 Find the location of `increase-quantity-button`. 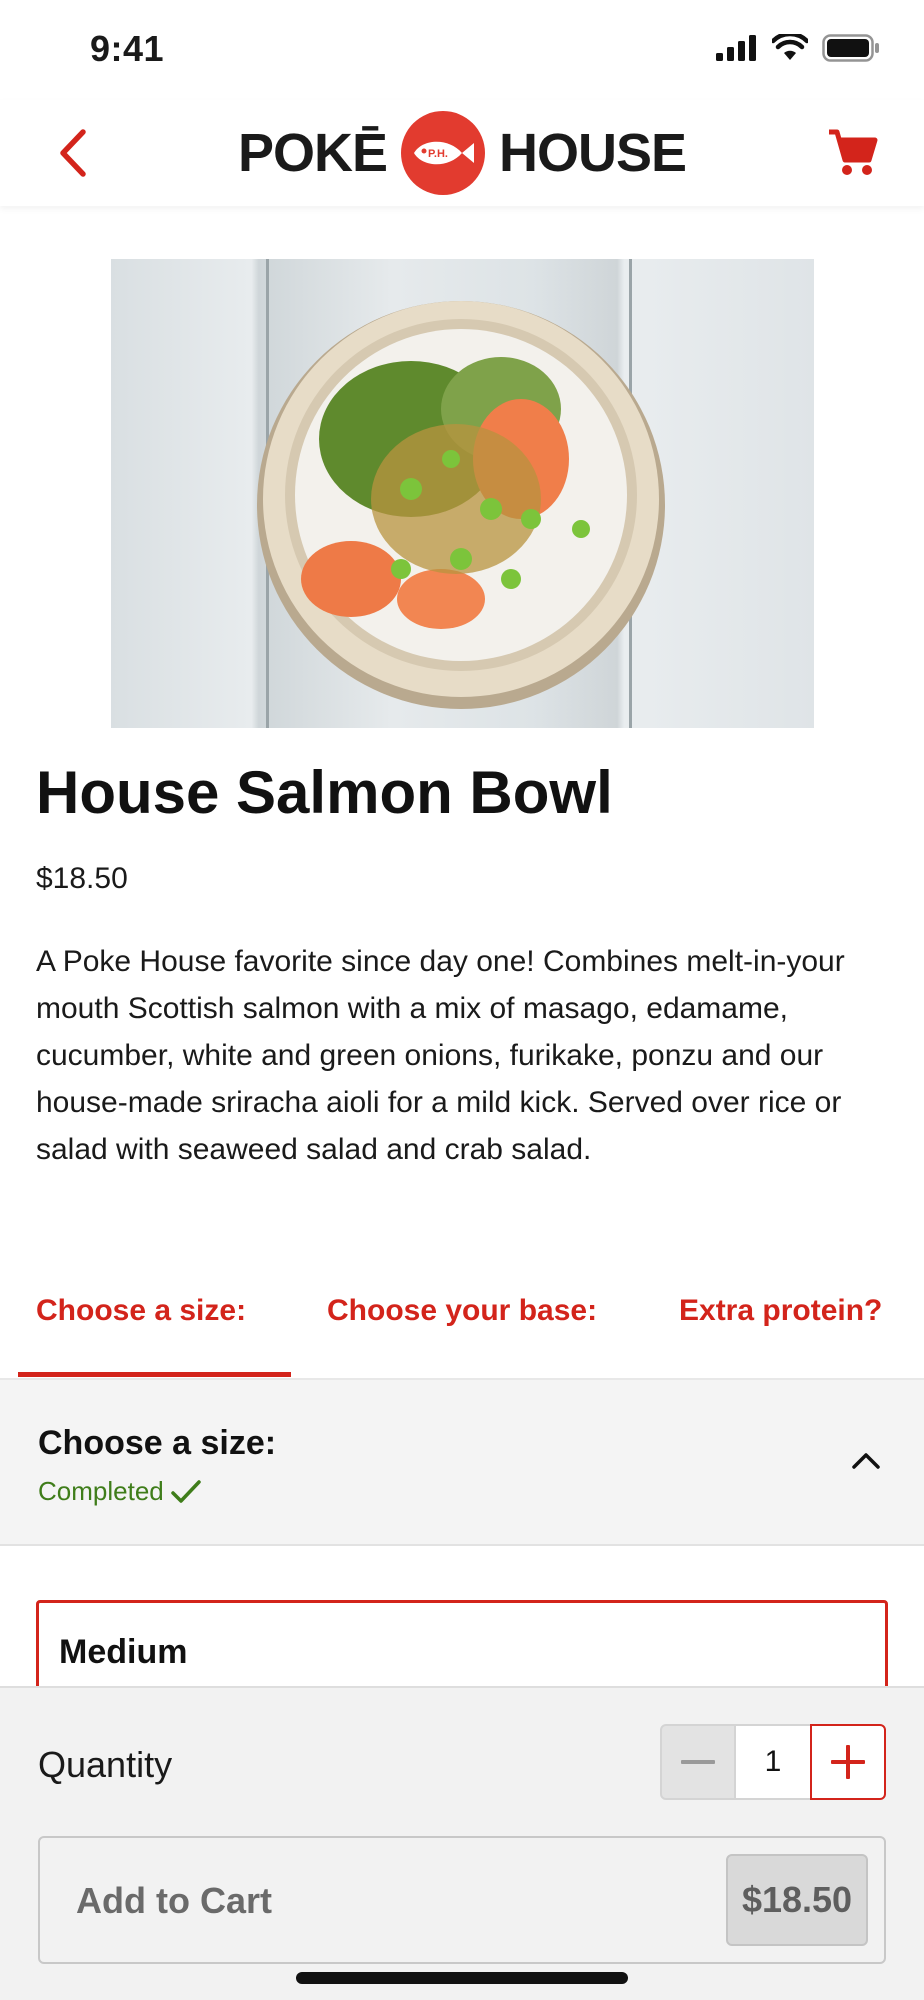

increase-quantity-button is located at coordinates (848, 1762).